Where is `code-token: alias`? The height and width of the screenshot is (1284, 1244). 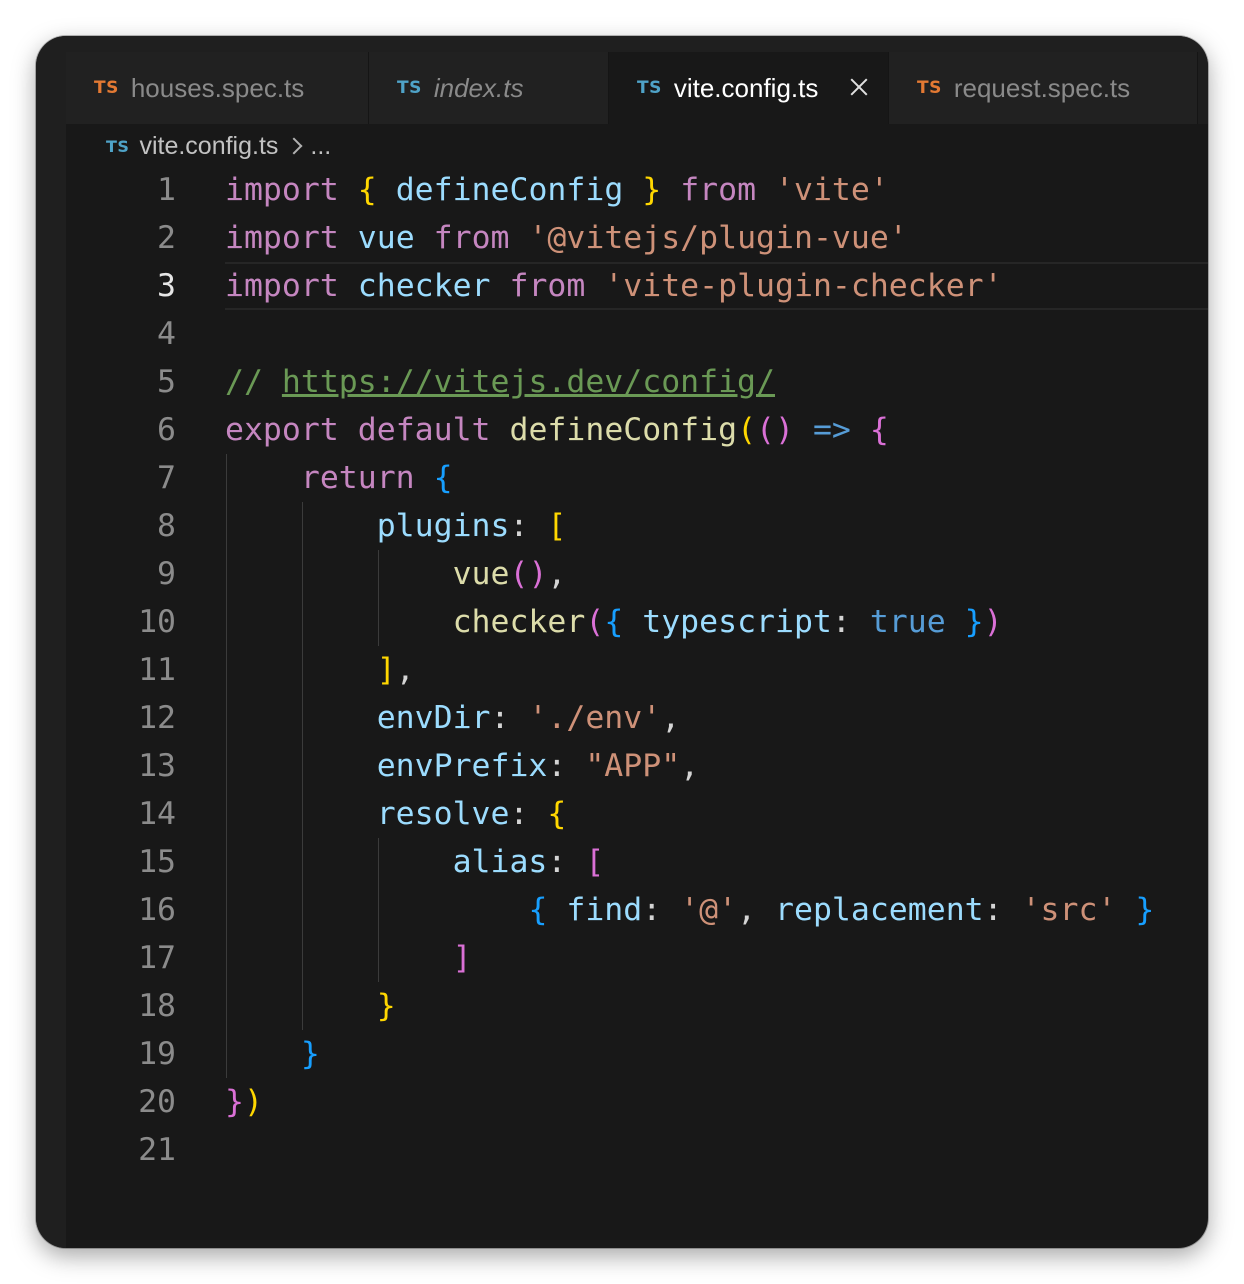
code-token: alias is located at coordinates (500, 862).